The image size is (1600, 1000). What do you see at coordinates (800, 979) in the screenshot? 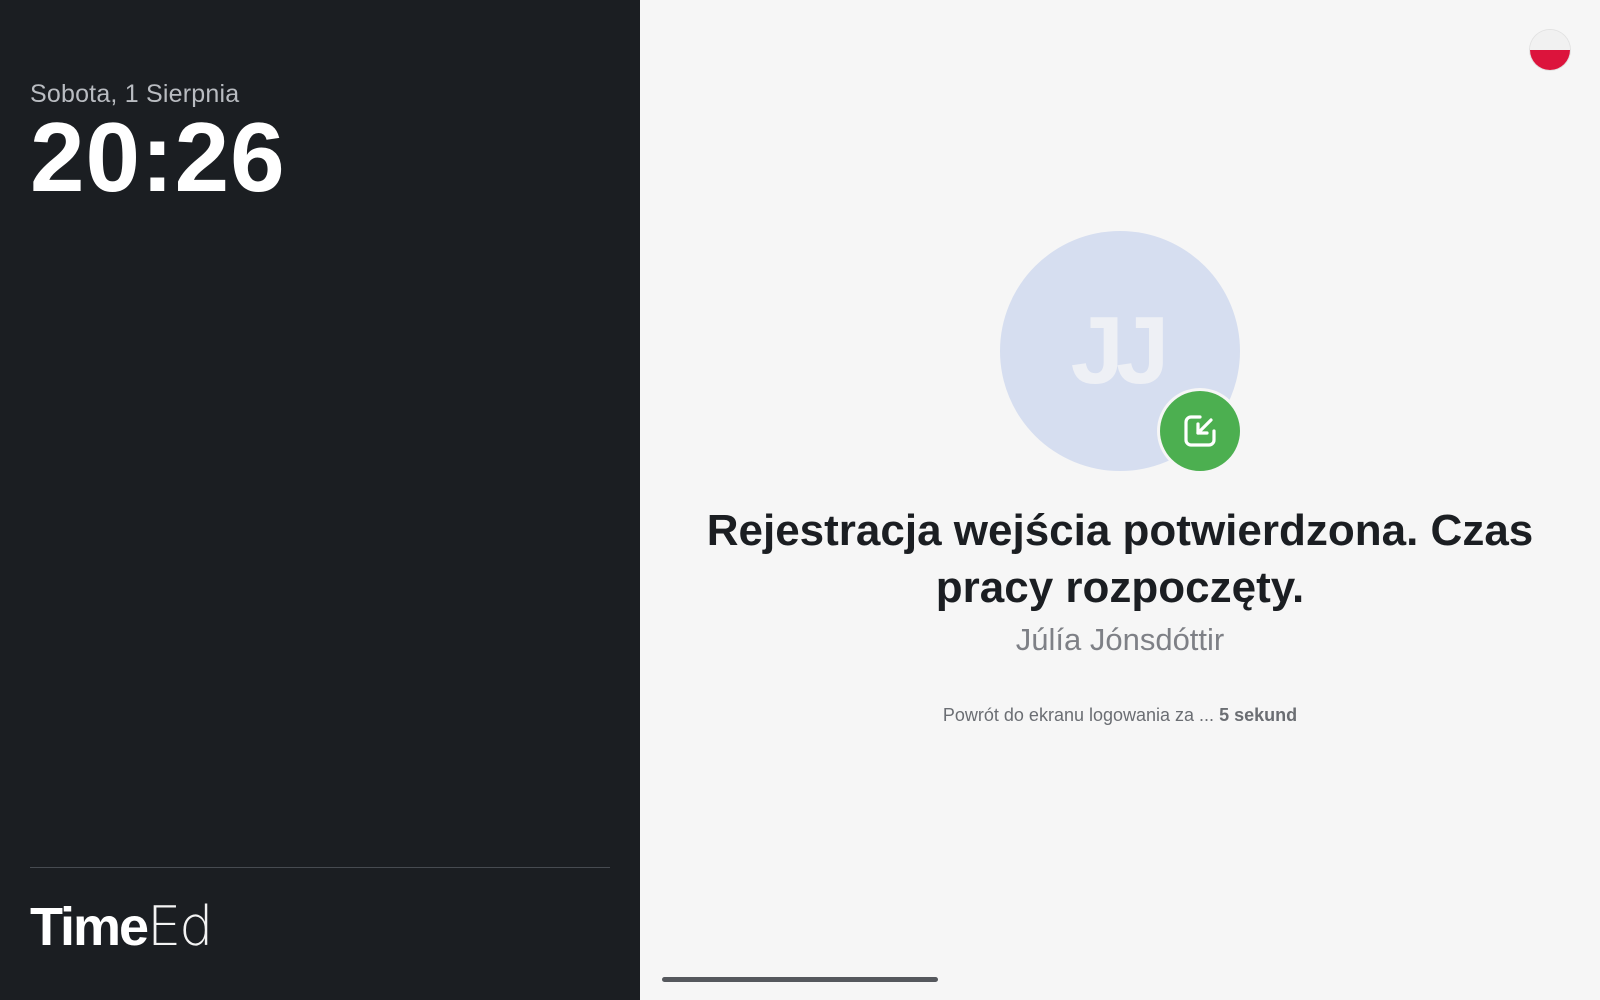
I see `home-indicator` at bounding box center [800, 979].